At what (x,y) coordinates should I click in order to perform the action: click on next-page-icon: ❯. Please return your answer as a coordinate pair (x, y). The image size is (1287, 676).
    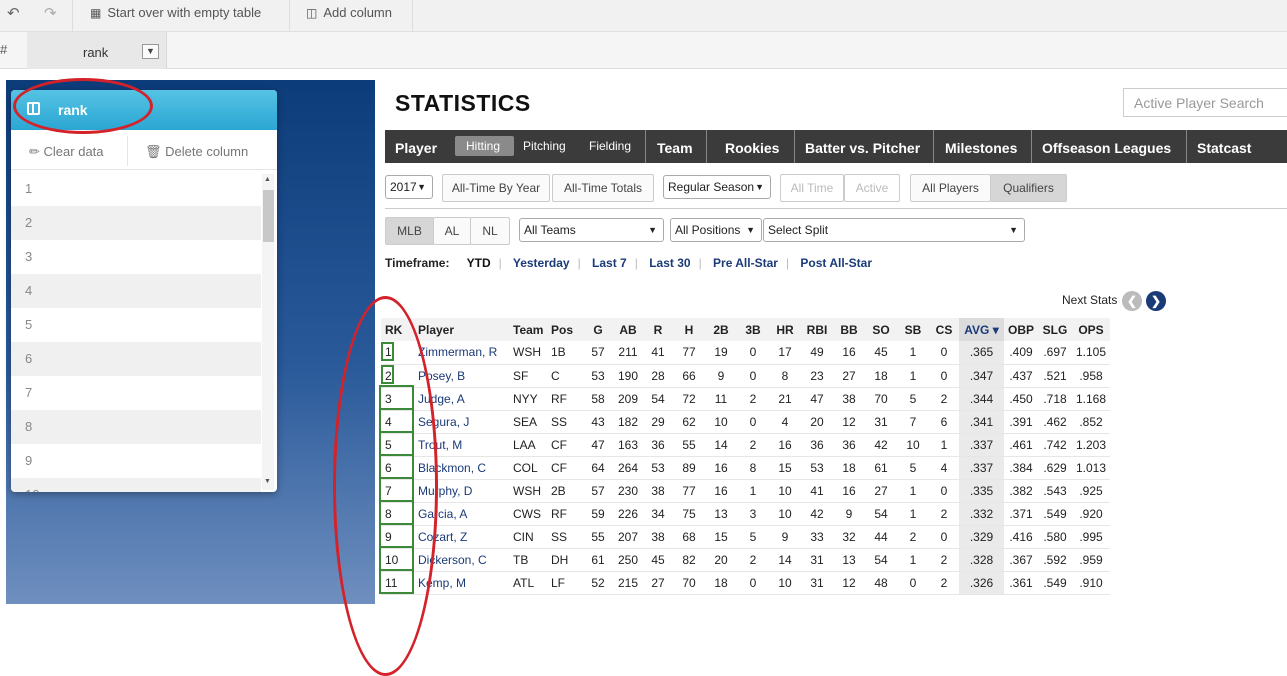
    Looking at the image, I should click on (1156, 301).